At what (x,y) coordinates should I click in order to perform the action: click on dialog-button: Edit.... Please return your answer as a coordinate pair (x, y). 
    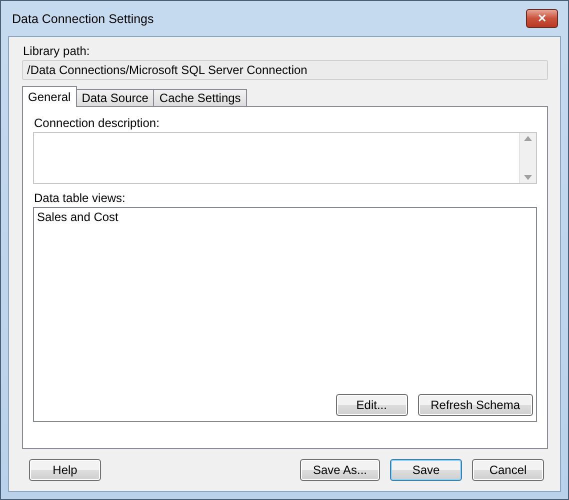
    Looking at the image, I should click on (372, 405).